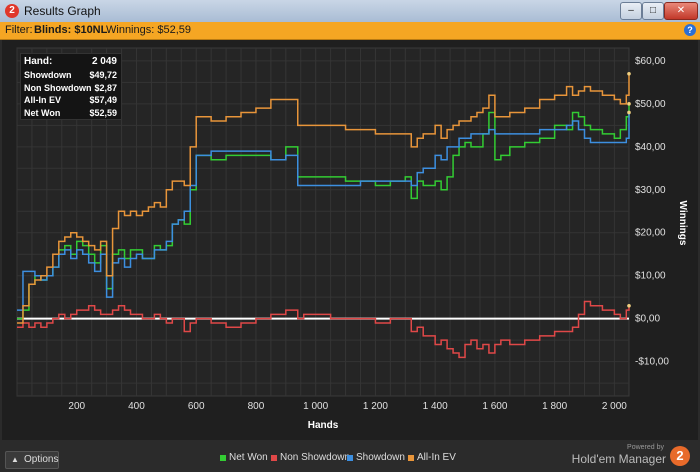 This screenshot has height=472, width=700. I want to click on options-label: Options, so click(41, 459).